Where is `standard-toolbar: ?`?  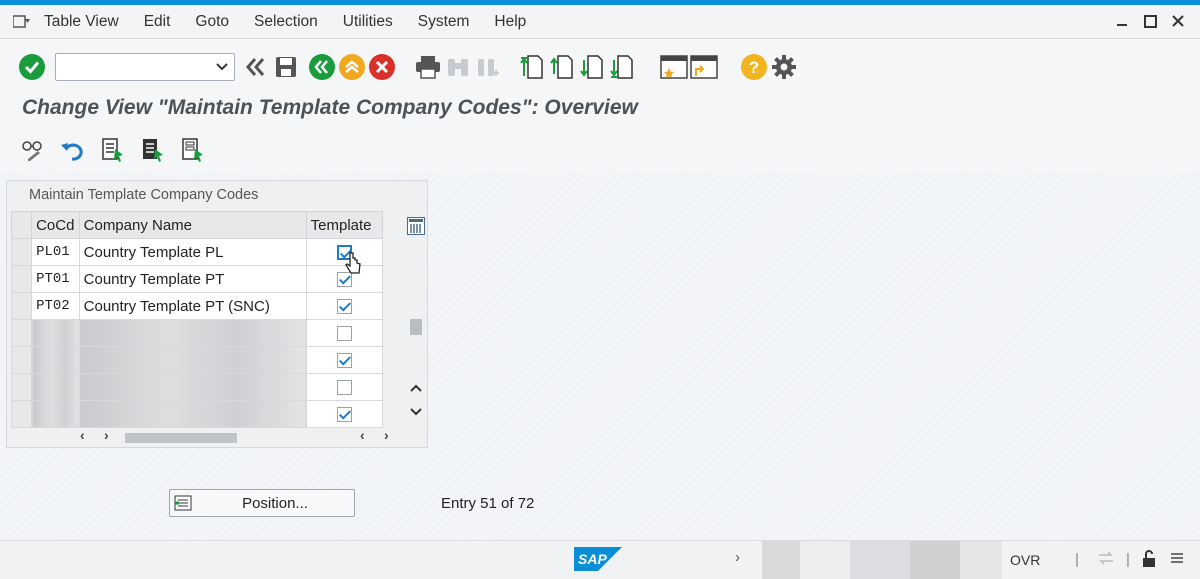 standard-toolbar: ? is located at coordinates (600, 67).